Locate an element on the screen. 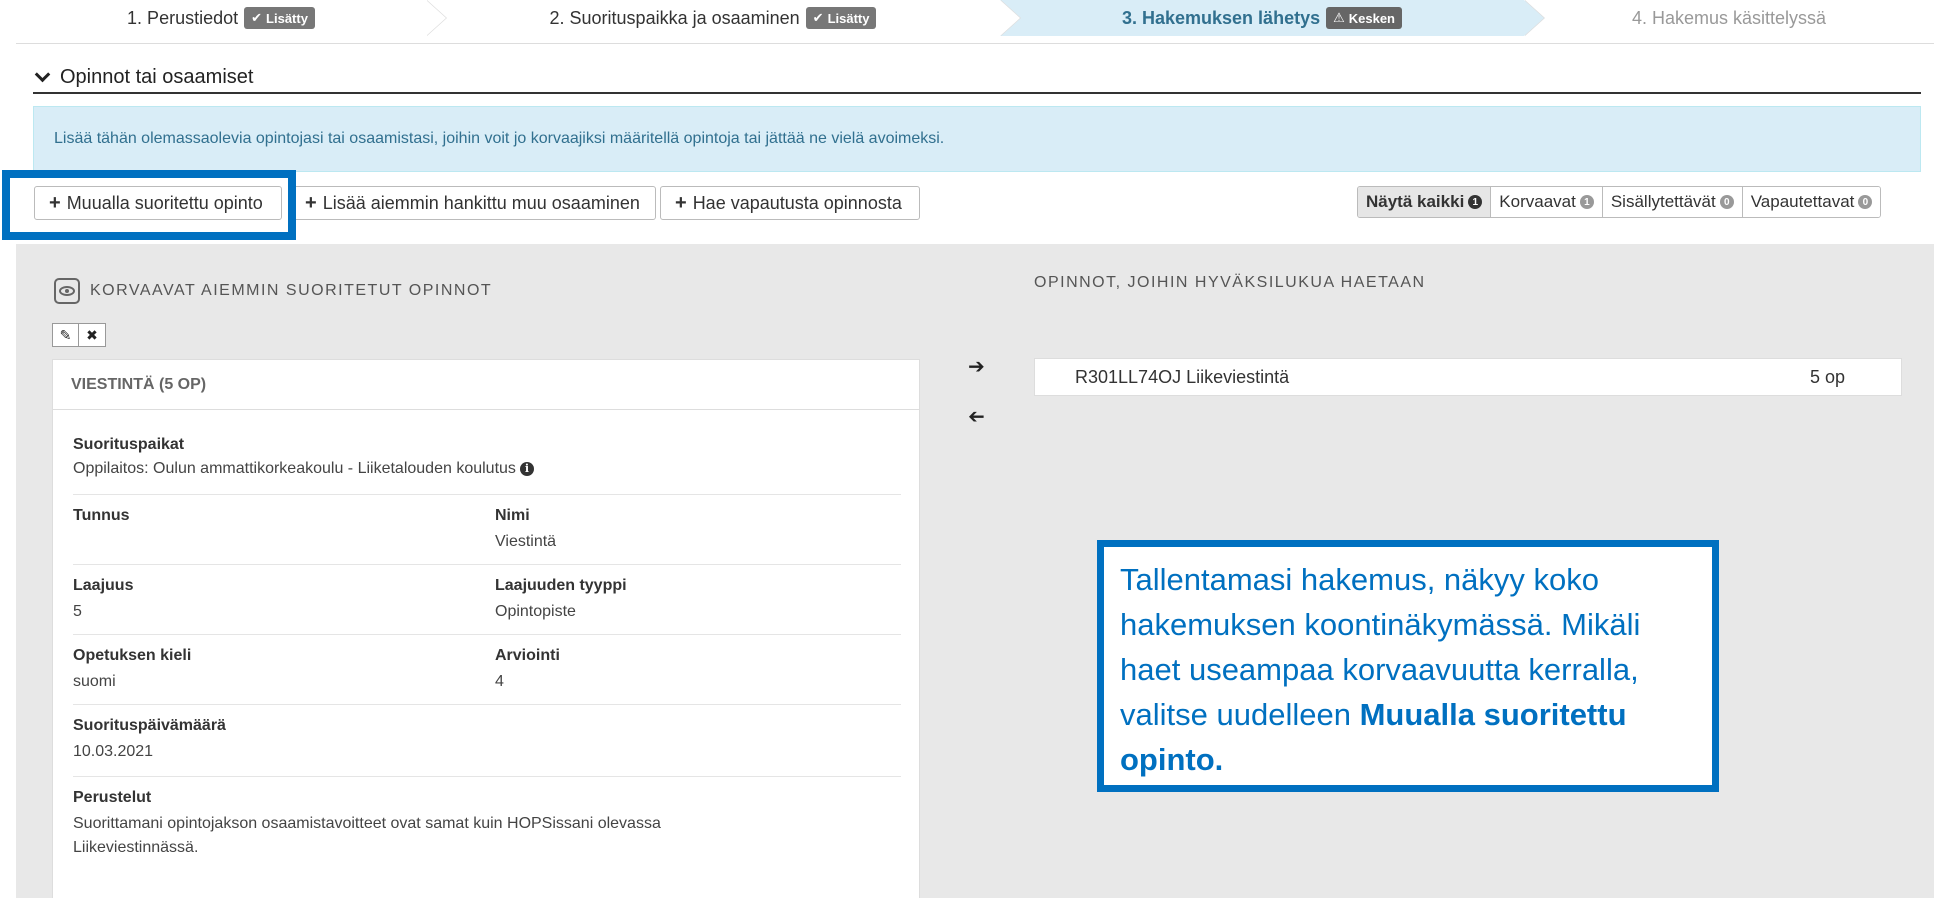 Image resolution: width=1934 pixels, height=898 pixels. add-prior-competence-button: + Lisää aiemmin hankittu muu osaaminen is located at coordinates (473, 203).